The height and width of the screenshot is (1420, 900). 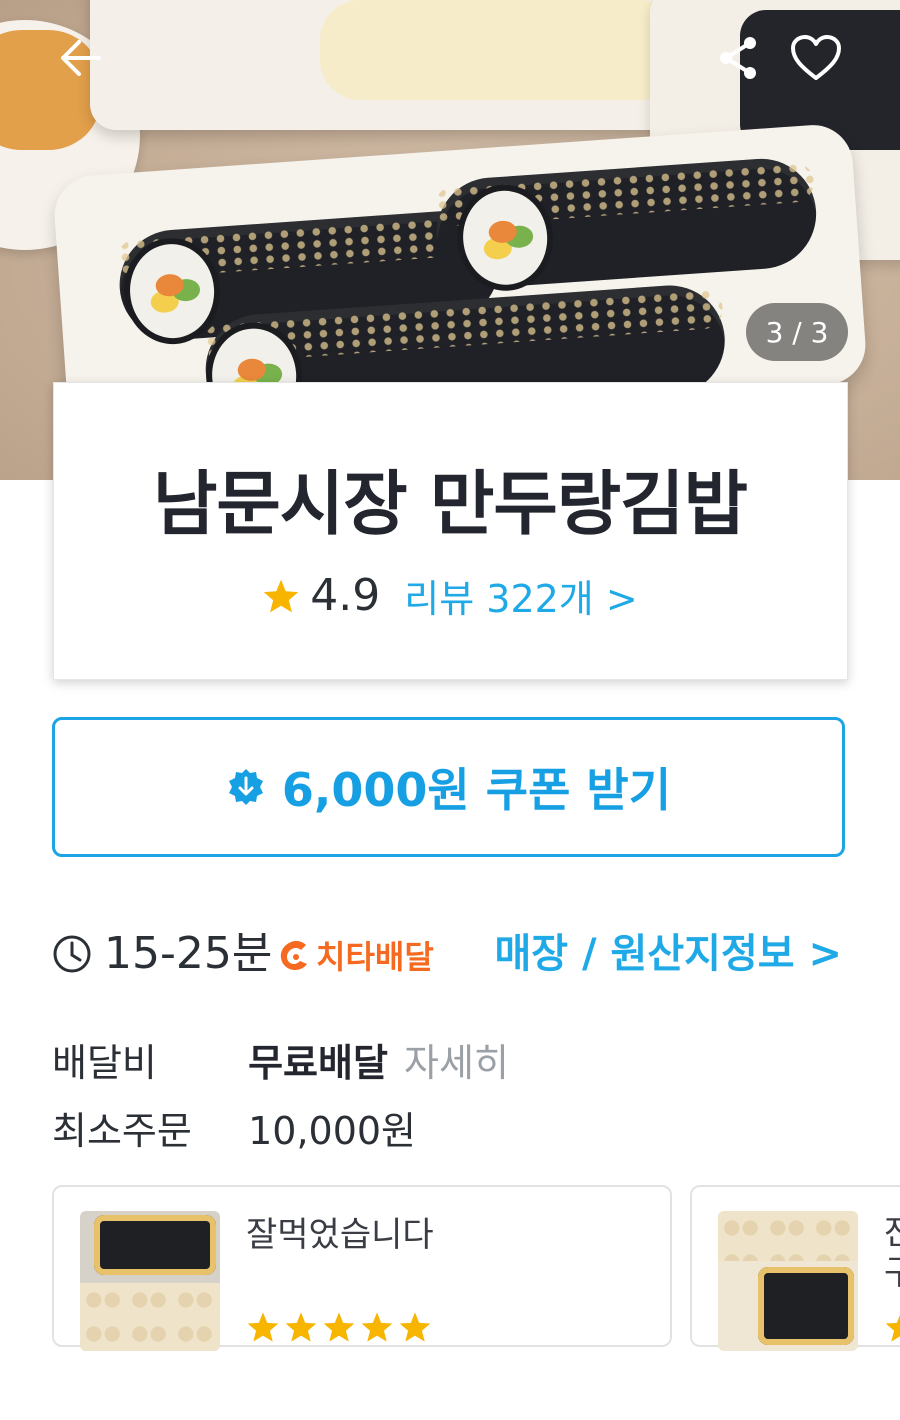 I want to click on back-button, so click(x=80, y=58).